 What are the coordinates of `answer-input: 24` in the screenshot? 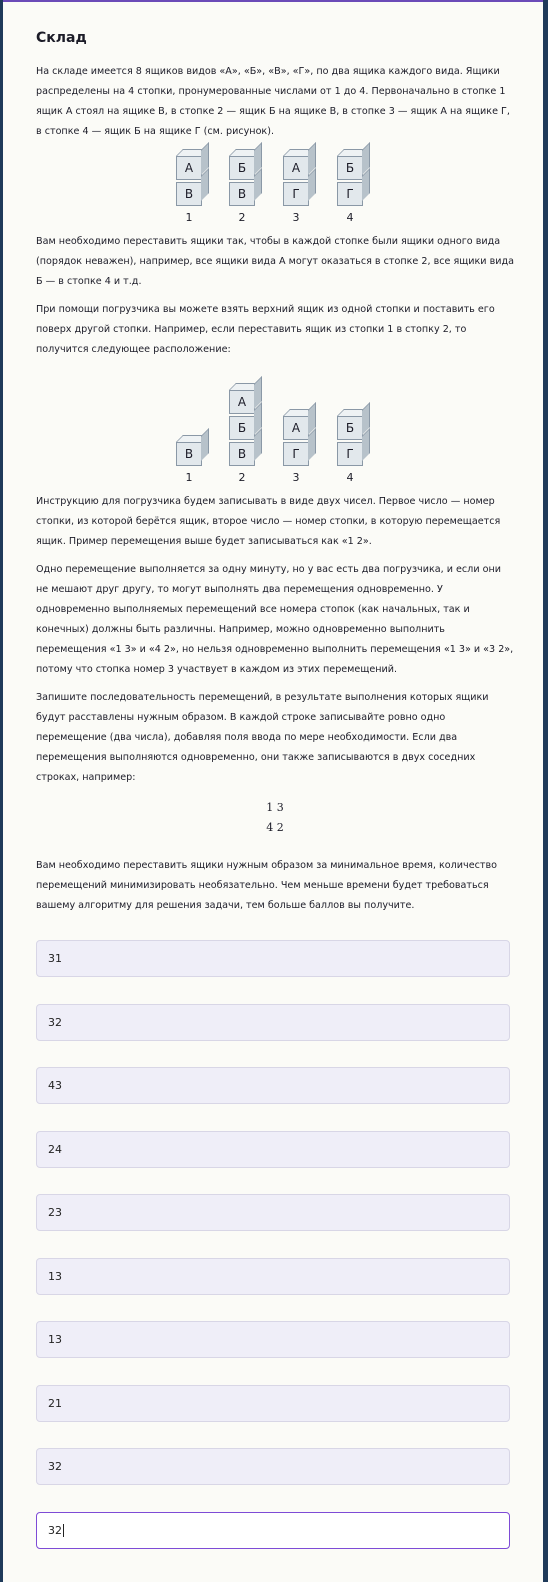 It's located at (273, 1149).